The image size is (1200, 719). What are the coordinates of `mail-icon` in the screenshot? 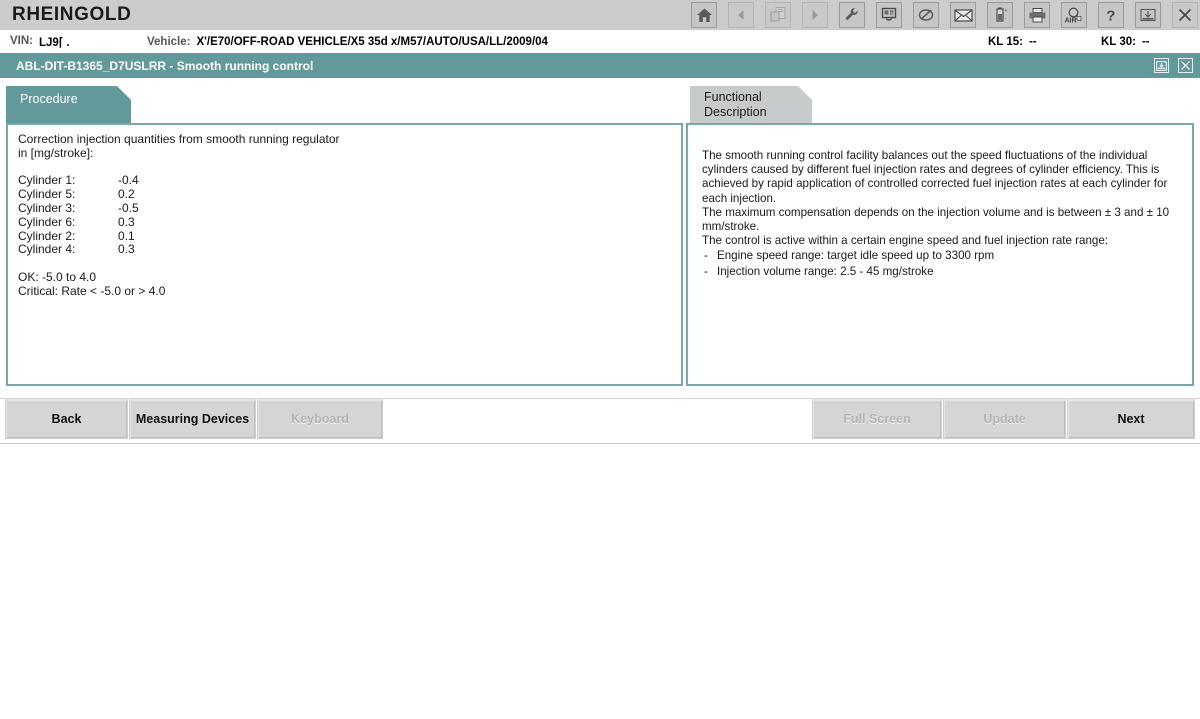 It's located at (963, 15).